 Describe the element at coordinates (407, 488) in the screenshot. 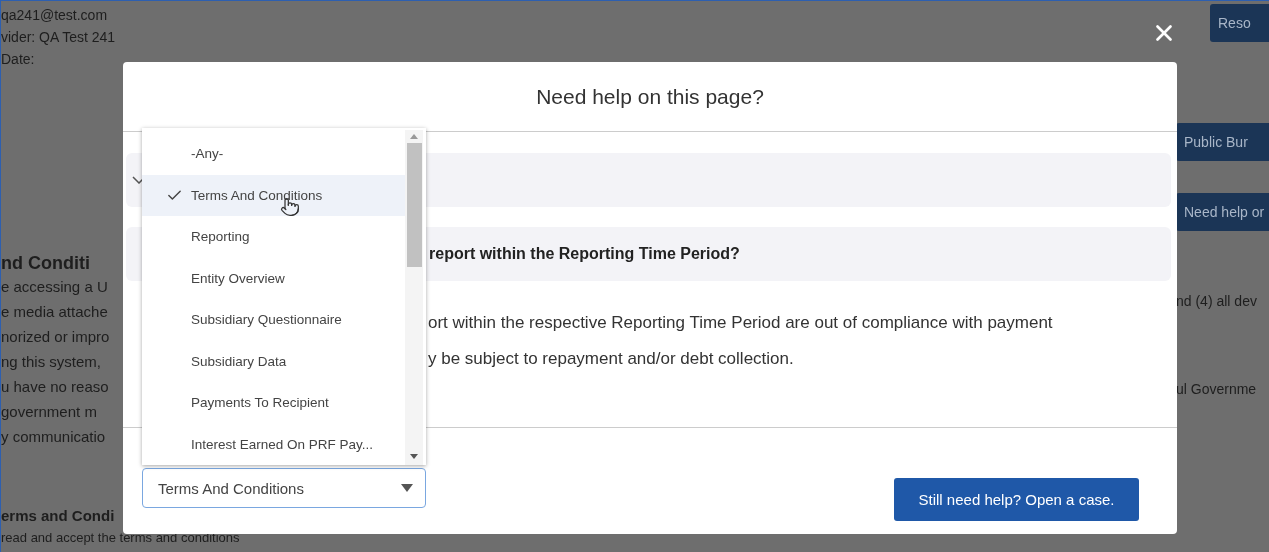

I see `caret-icon` at that location.